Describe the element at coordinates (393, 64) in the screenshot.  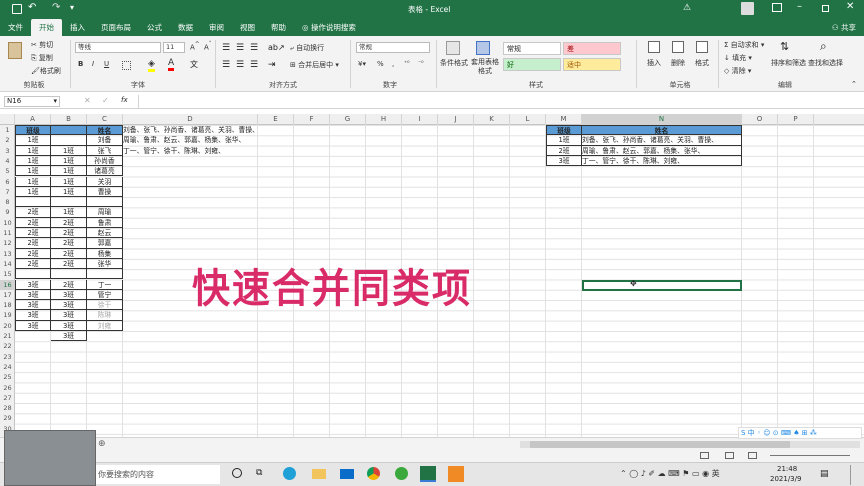
I see `comma-button: ,` at that location.